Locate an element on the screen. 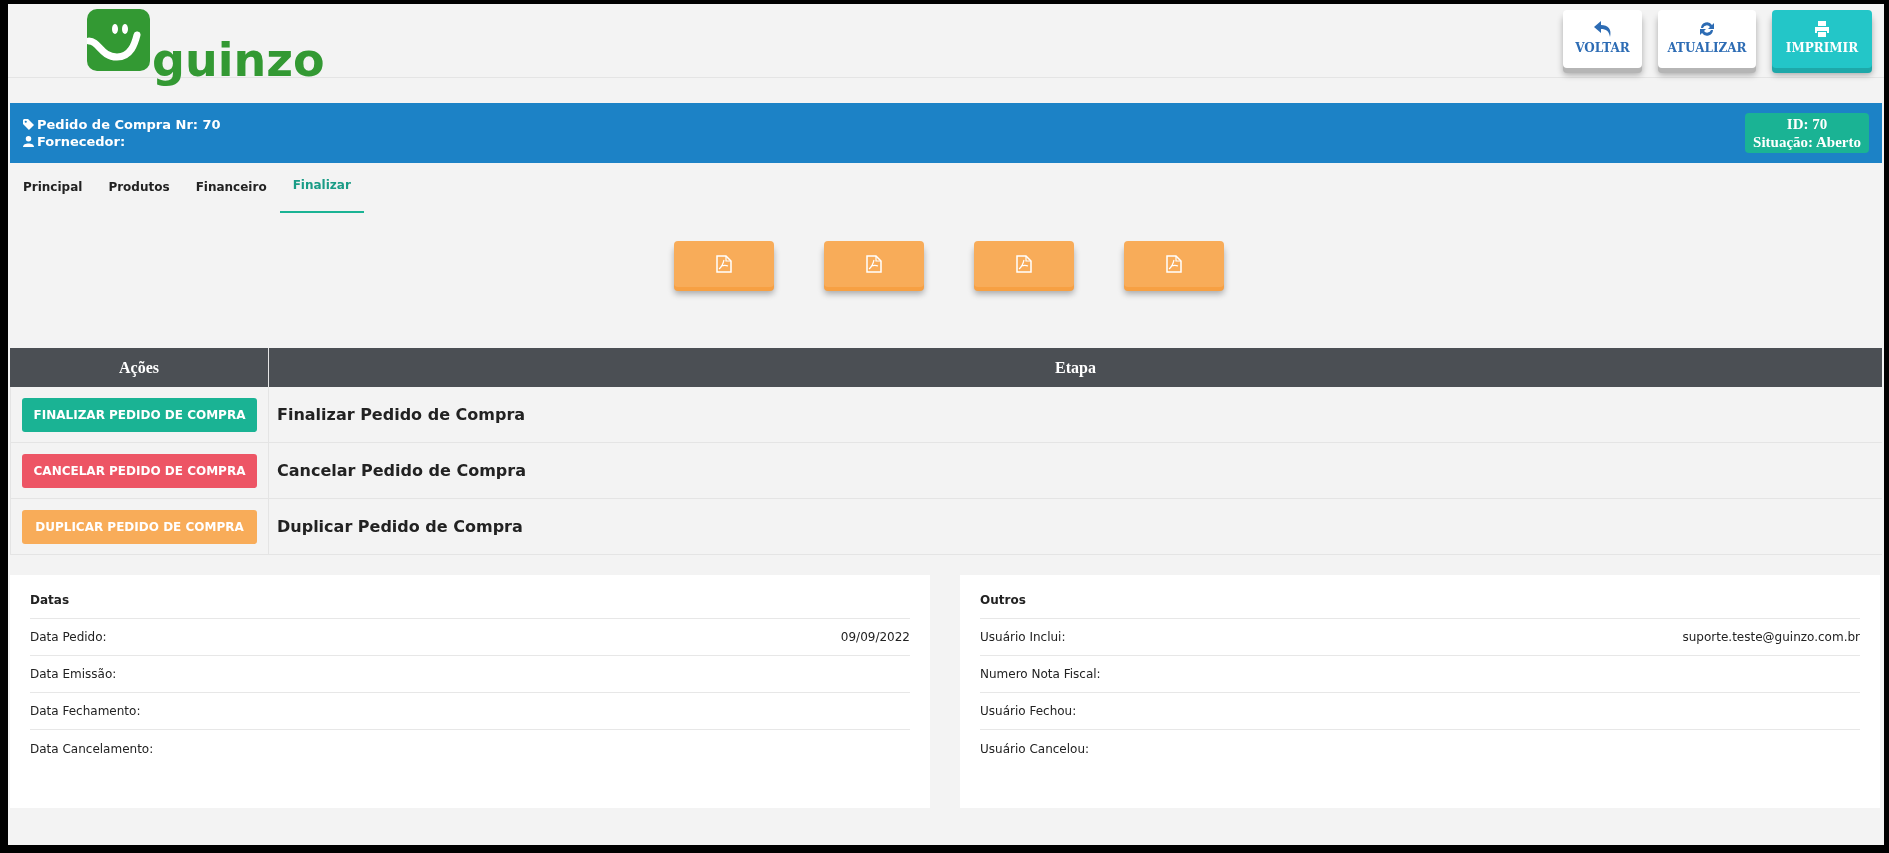  field-label: Data Pedido: is located at coordinates (68, 637).